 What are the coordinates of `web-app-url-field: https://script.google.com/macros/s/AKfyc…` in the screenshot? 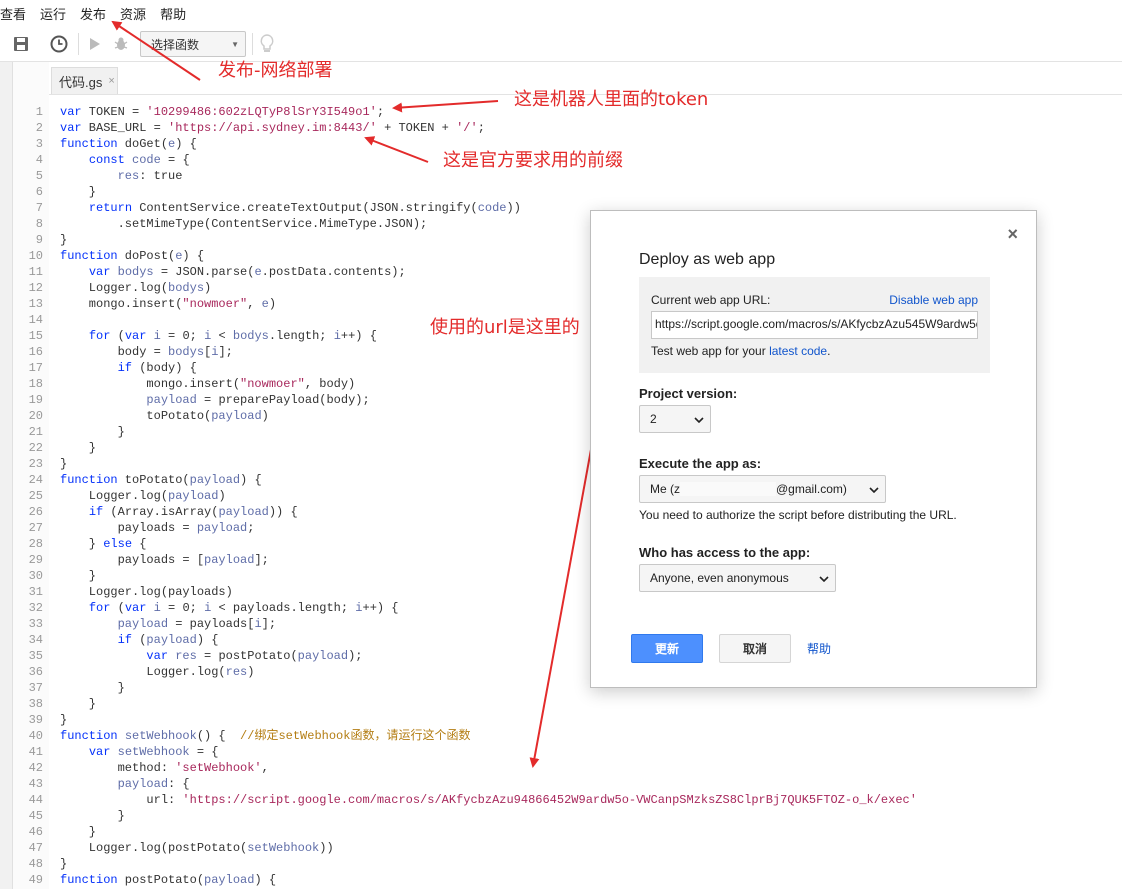 It's located at (814, 325).